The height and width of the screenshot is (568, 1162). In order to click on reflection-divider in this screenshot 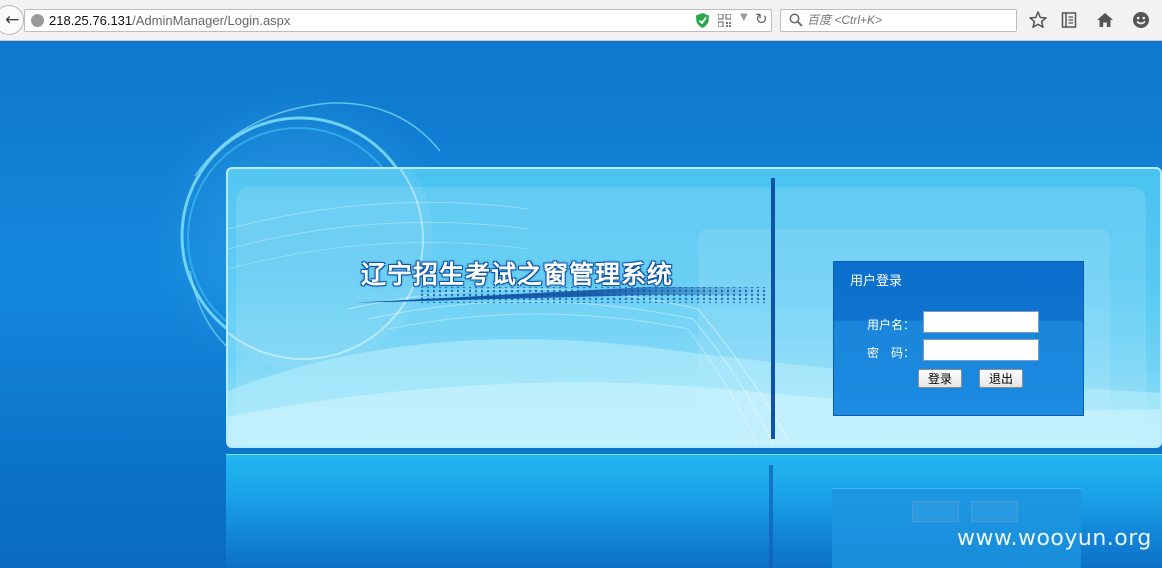, I will do `click(771, 516)`.